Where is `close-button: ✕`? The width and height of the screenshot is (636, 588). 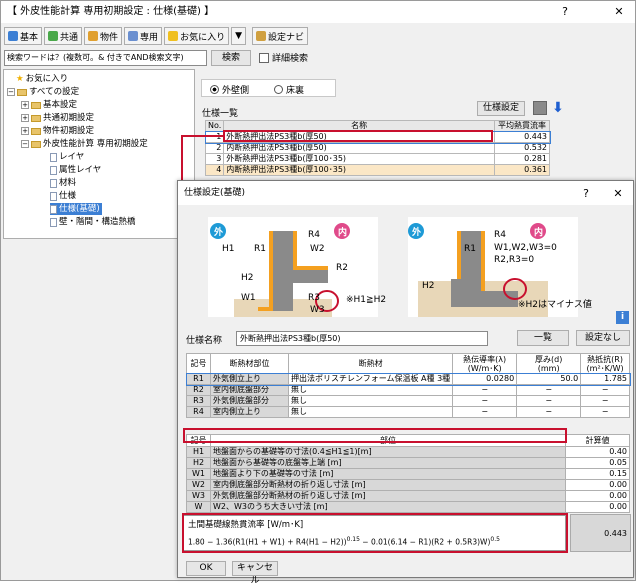
close-button: ✕ is located at coordinates (619, 12).